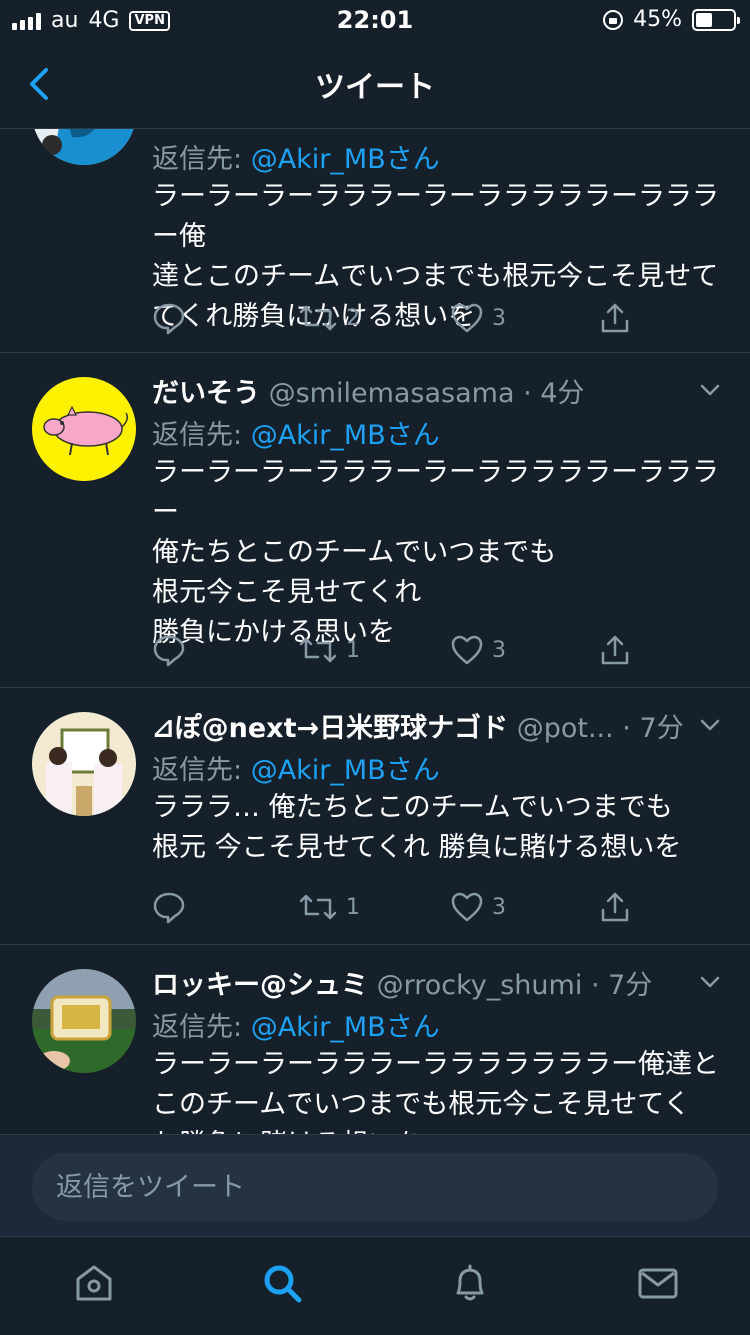  Describe the element at coordinates (716, 19) in the screenshot. I see `battery-icon` at that location.